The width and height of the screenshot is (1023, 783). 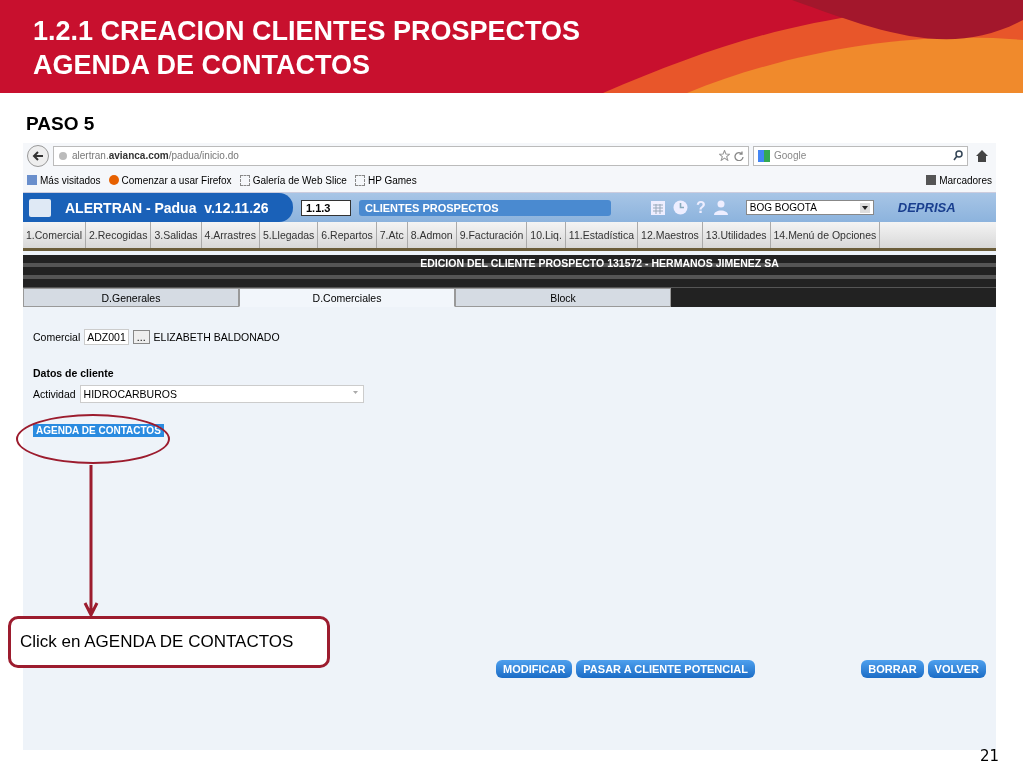 I want to click on clock-icon, so click(x=680, y=207).